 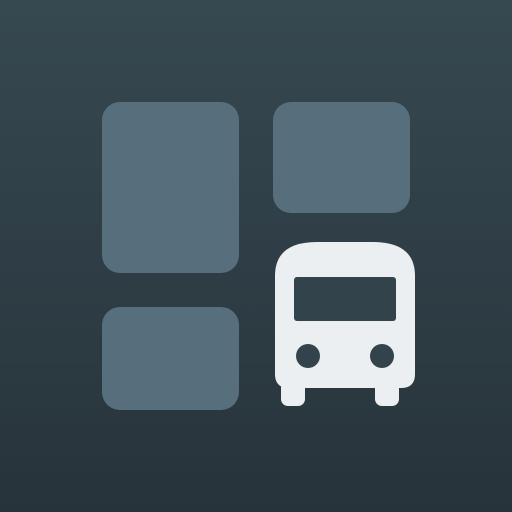 I want to click on tile-bottom-left, so click(x=170, y=358).